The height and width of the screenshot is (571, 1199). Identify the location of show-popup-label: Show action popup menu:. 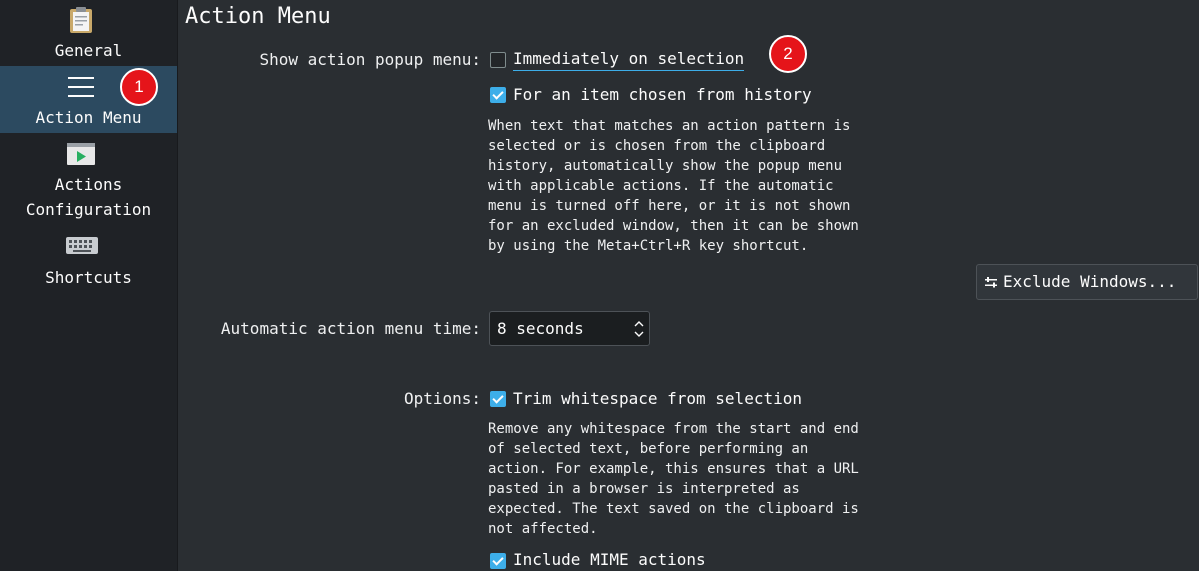
(370, 59).